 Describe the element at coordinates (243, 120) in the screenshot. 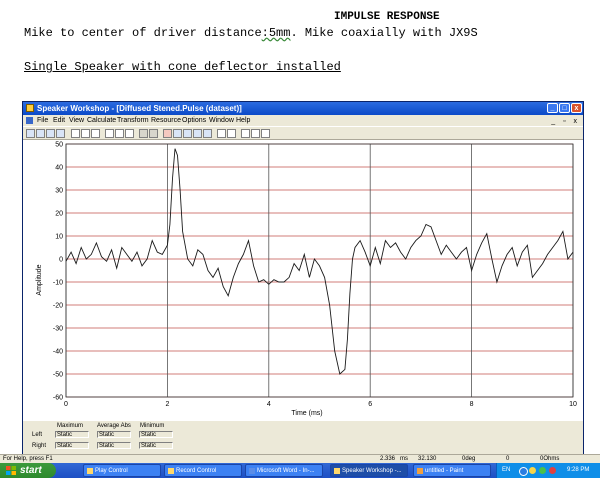

I see `menu-help: Help` at that location.